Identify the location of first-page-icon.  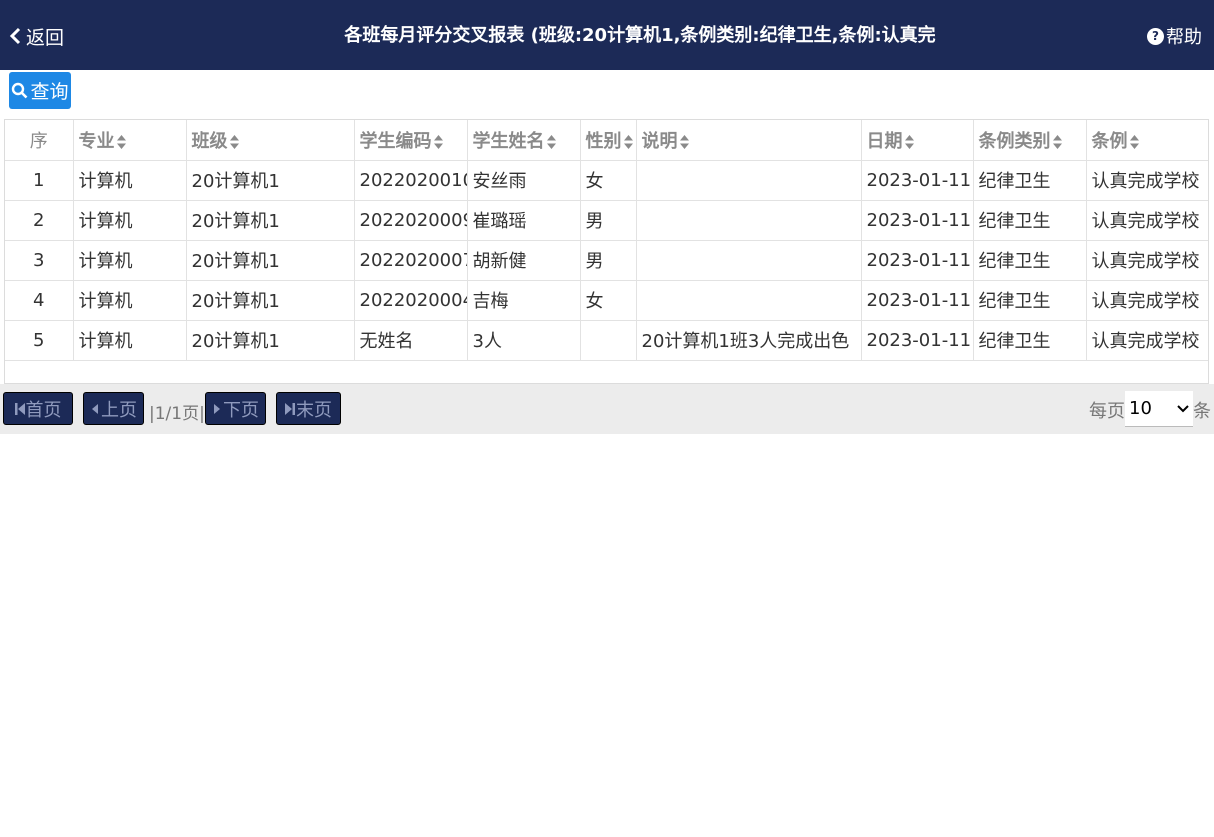
(19, 408).